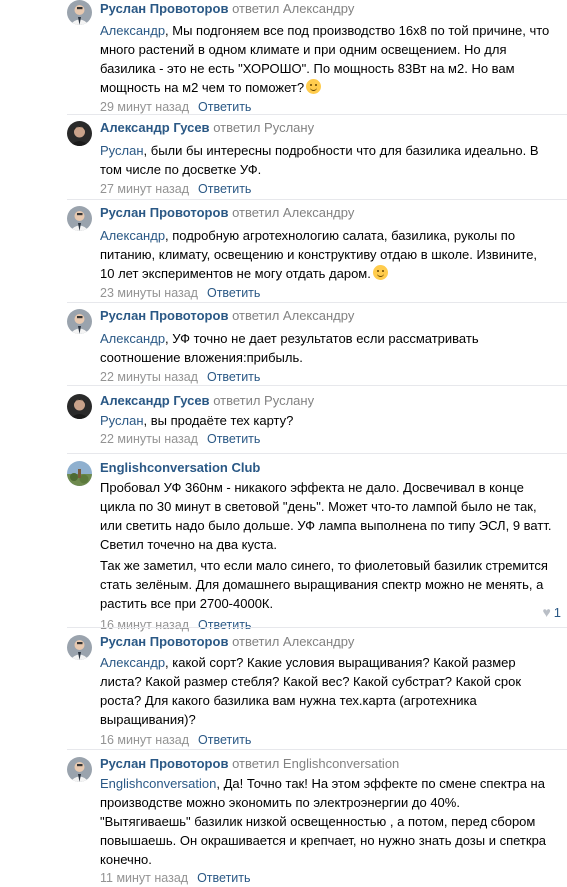 This screenshot has width=567, height=887. I want to click on comment-author: Englishconversation Club, so click(180, 467).